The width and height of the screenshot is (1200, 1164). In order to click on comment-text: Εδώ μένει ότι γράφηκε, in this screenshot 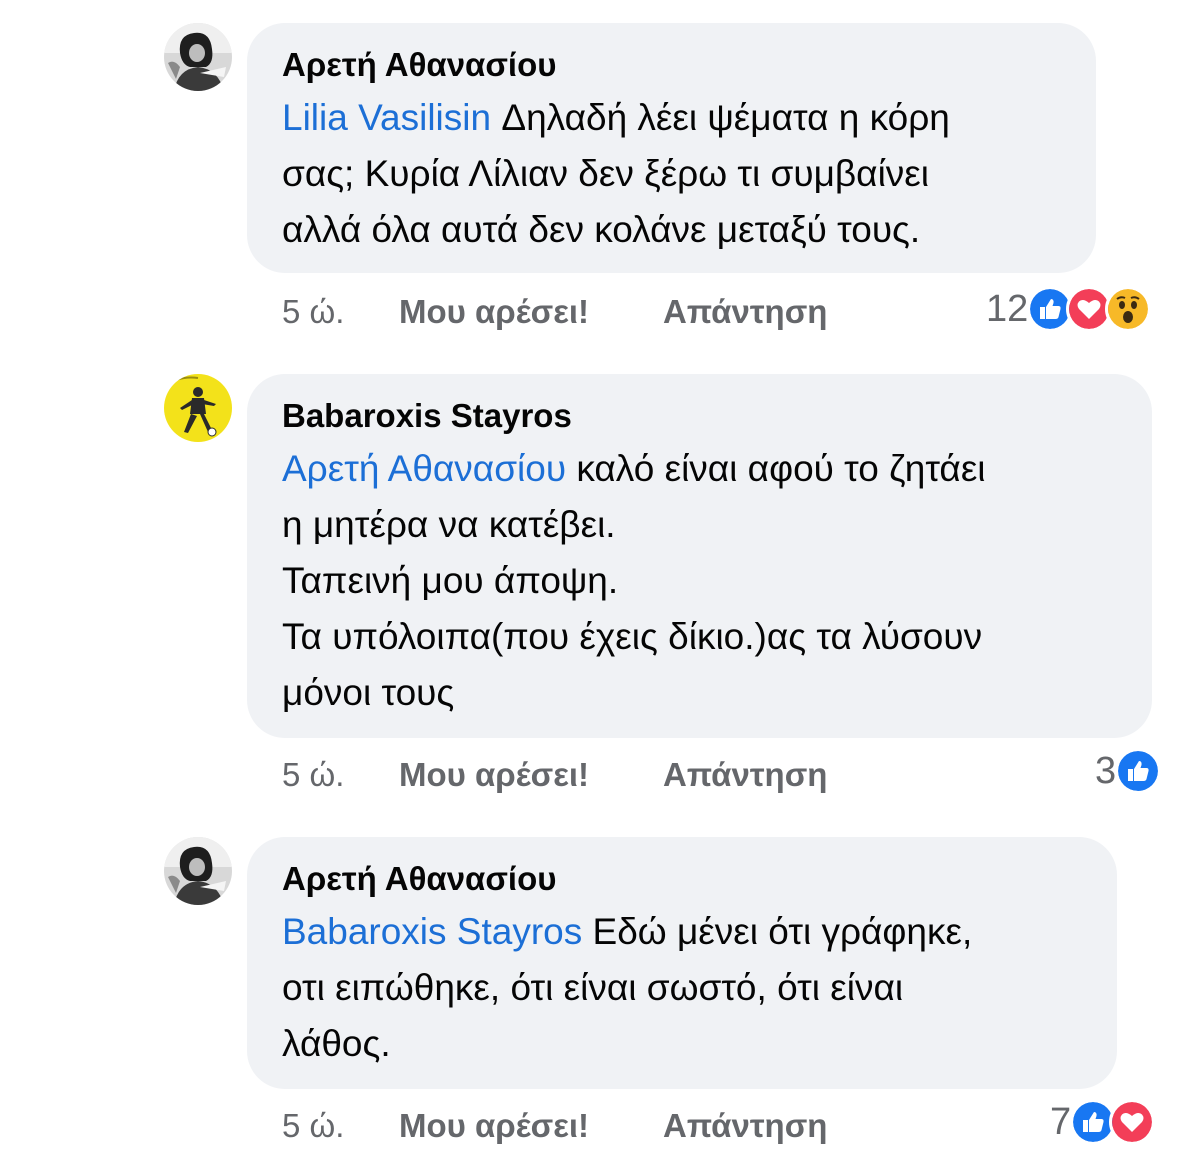, I will do `click(777, 931)`.